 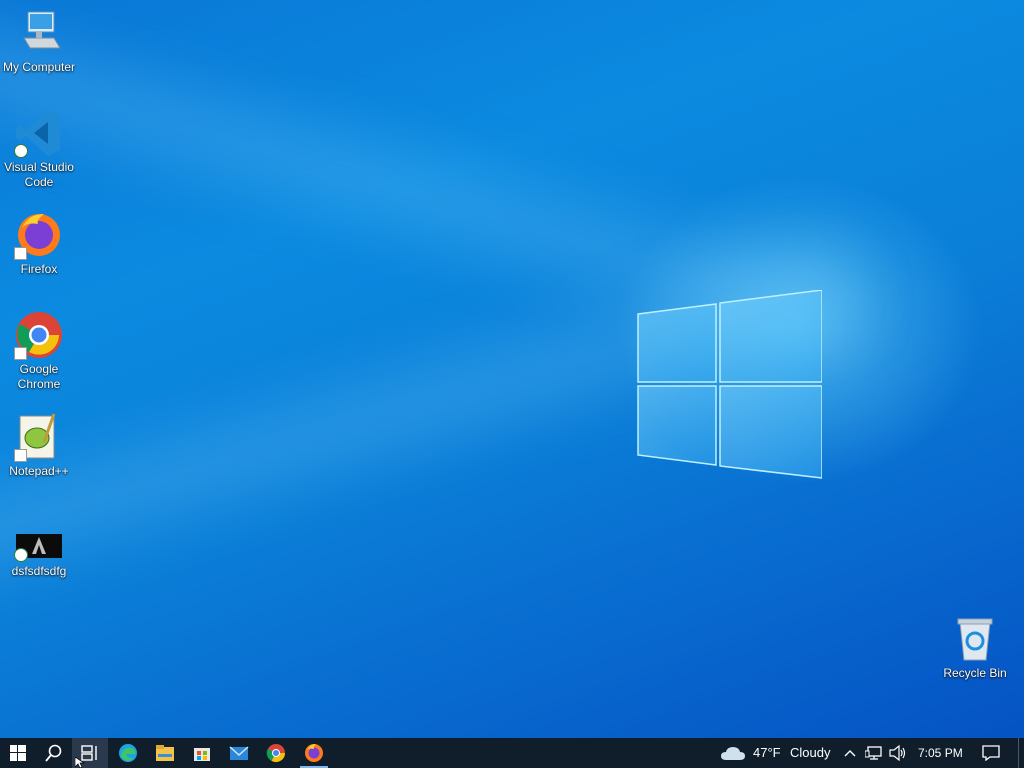 I want to click on desktop-icon-label: dsfsdfsdfg, so click(x=39, y=571).